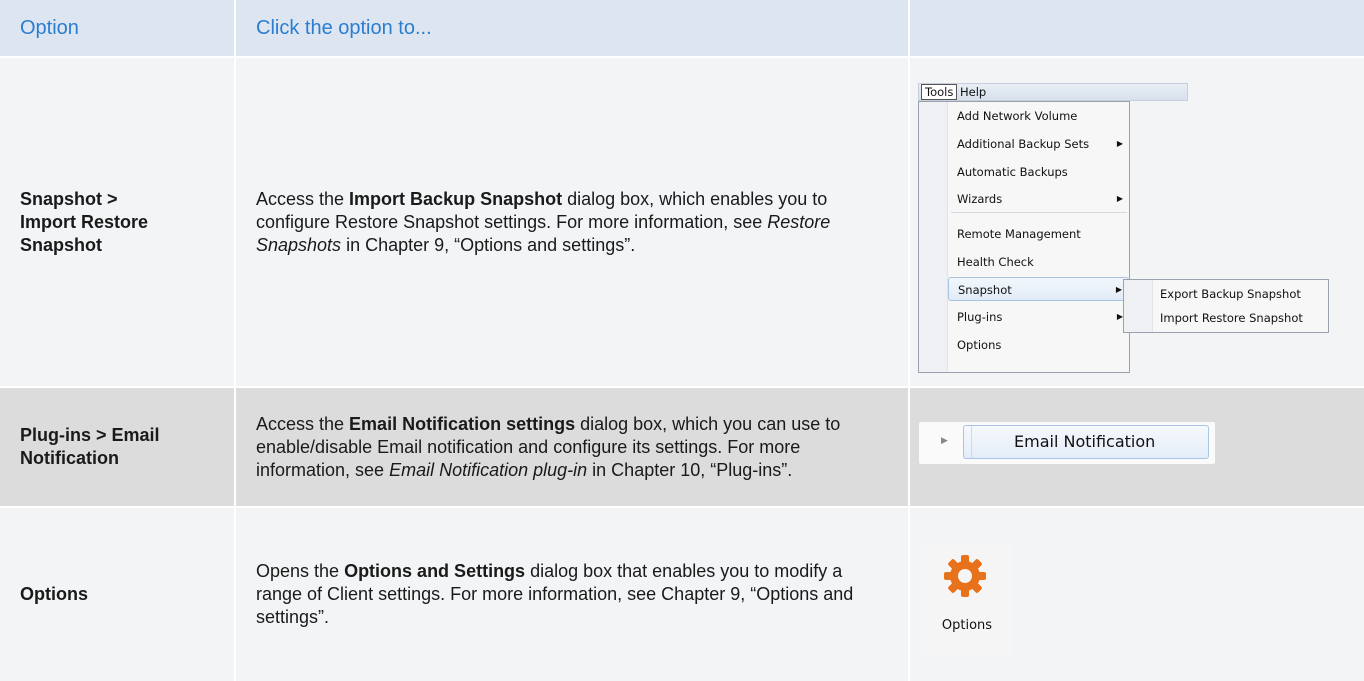 The image size is (1364, 681). What do you see at coordinates (300, 571) in the screenshot?
I see `desc-text: Opens the` at bounding box center [300, 571].